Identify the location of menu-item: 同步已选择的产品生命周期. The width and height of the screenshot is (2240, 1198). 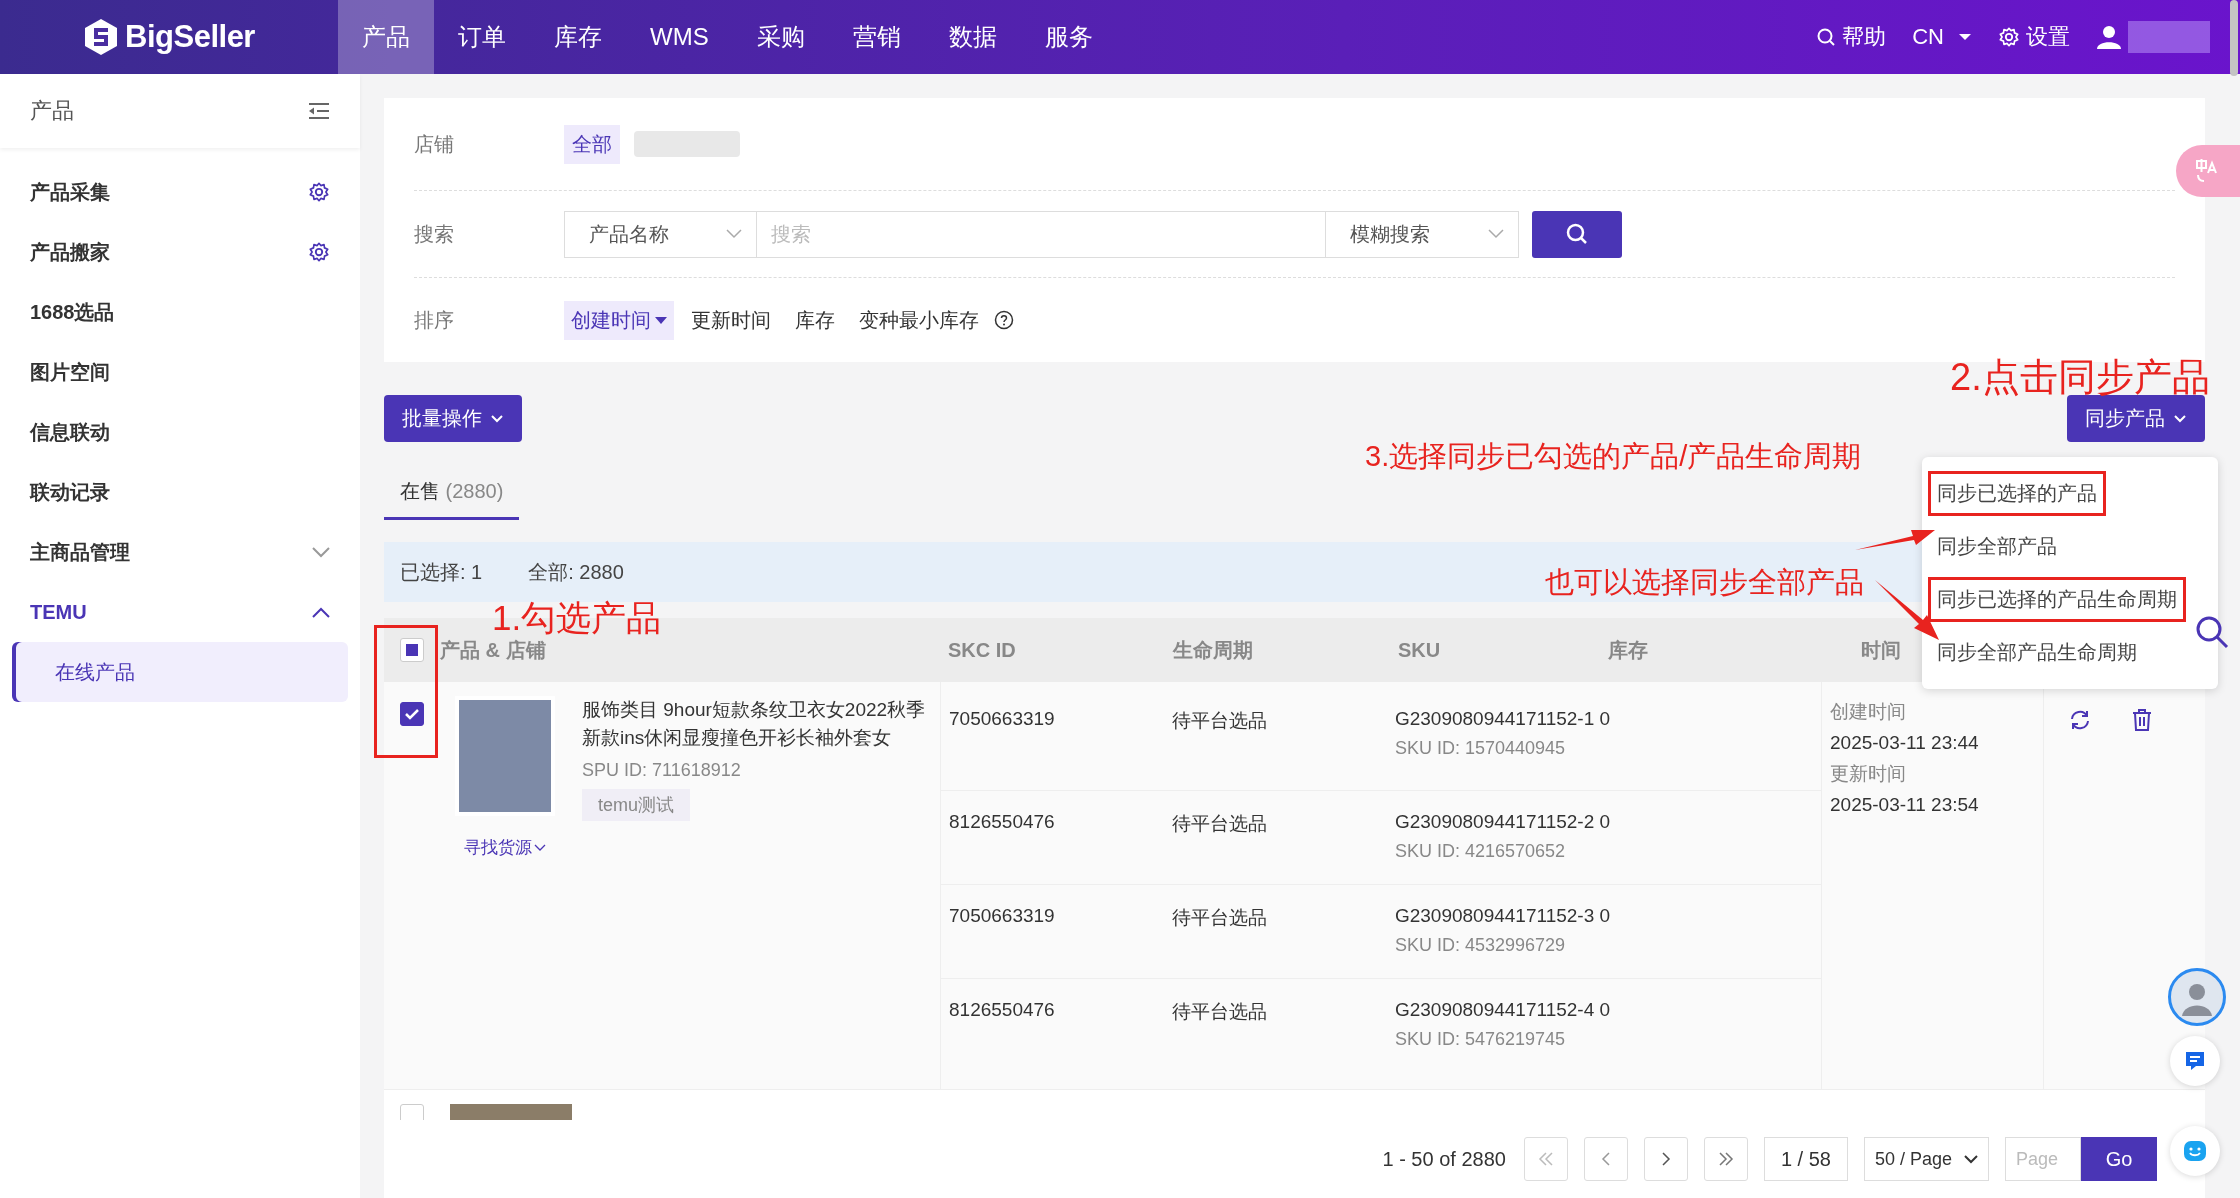
(2057, 599).